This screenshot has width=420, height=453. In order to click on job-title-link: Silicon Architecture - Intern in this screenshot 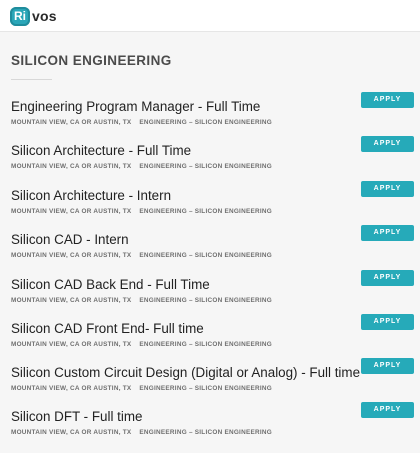, I will do `click(91, 195)`.